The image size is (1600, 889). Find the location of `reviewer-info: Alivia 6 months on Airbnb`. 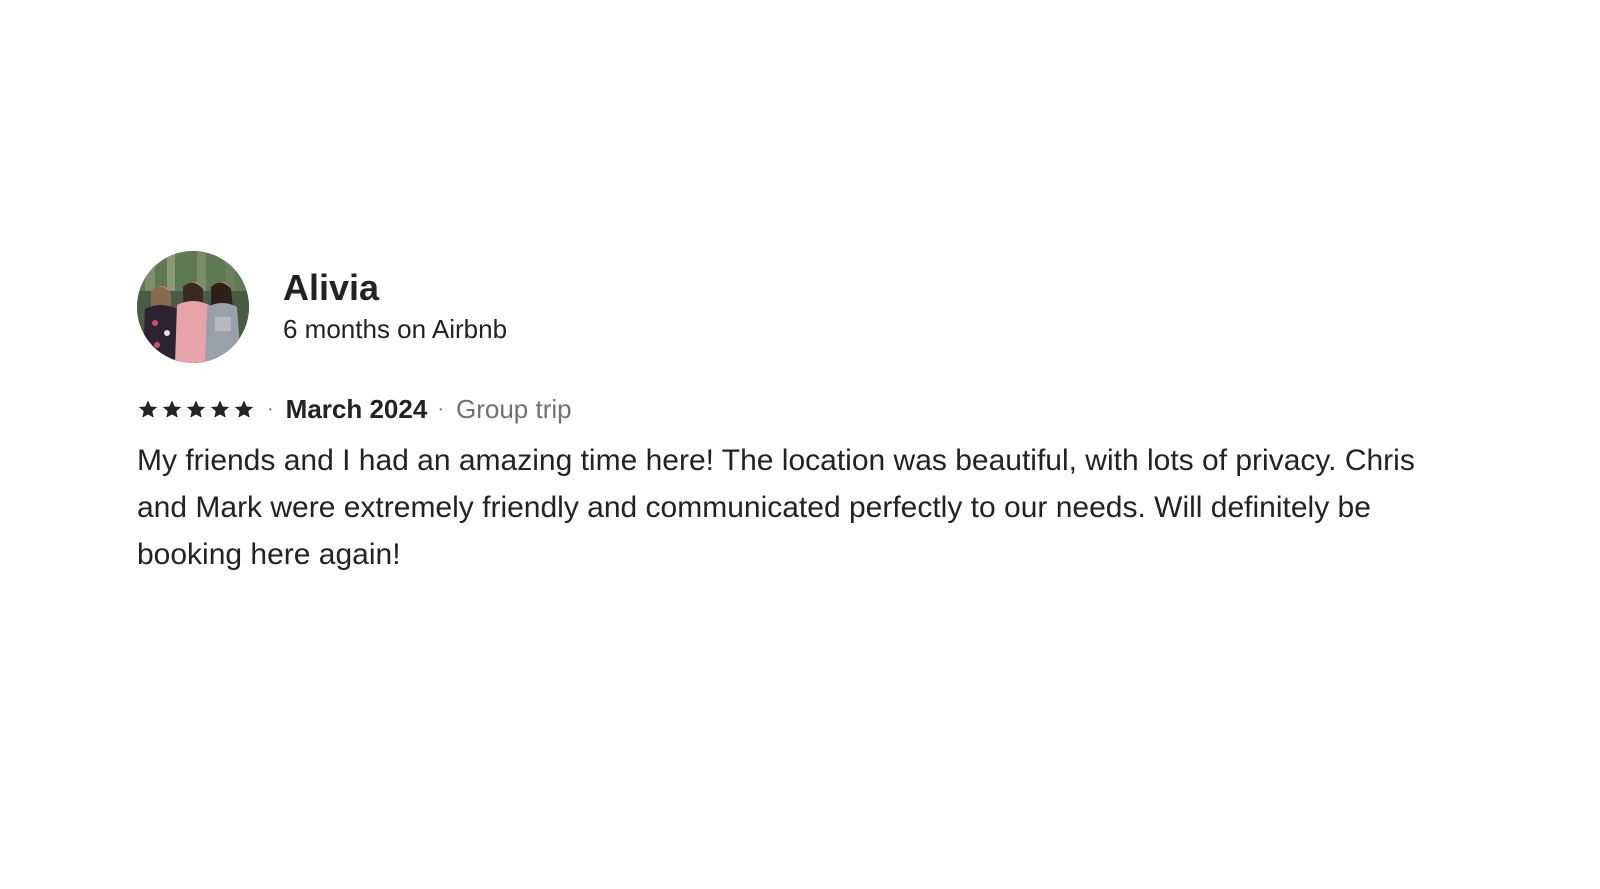

reviewer-info: Alivia 6 months on Airbnb is located at coordinates (395, 306).